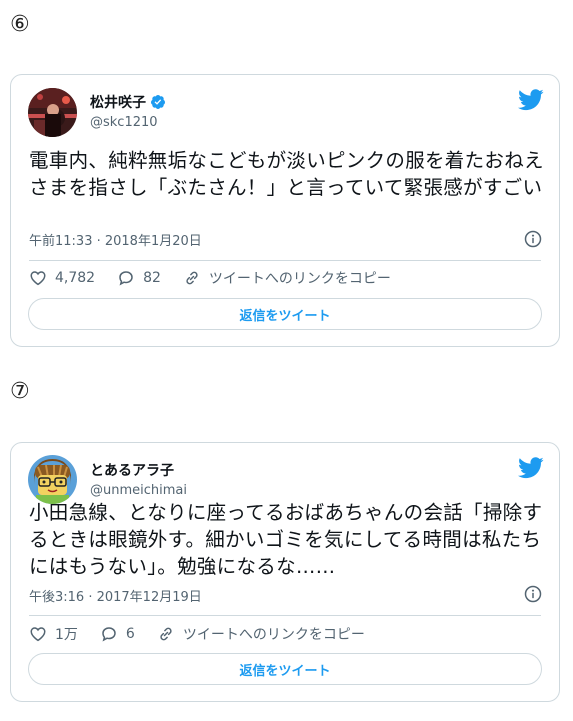 The height and width of the screenshot is (721, 573). I want to click on author-name-row: とあるアラ子, so click(132, 470).